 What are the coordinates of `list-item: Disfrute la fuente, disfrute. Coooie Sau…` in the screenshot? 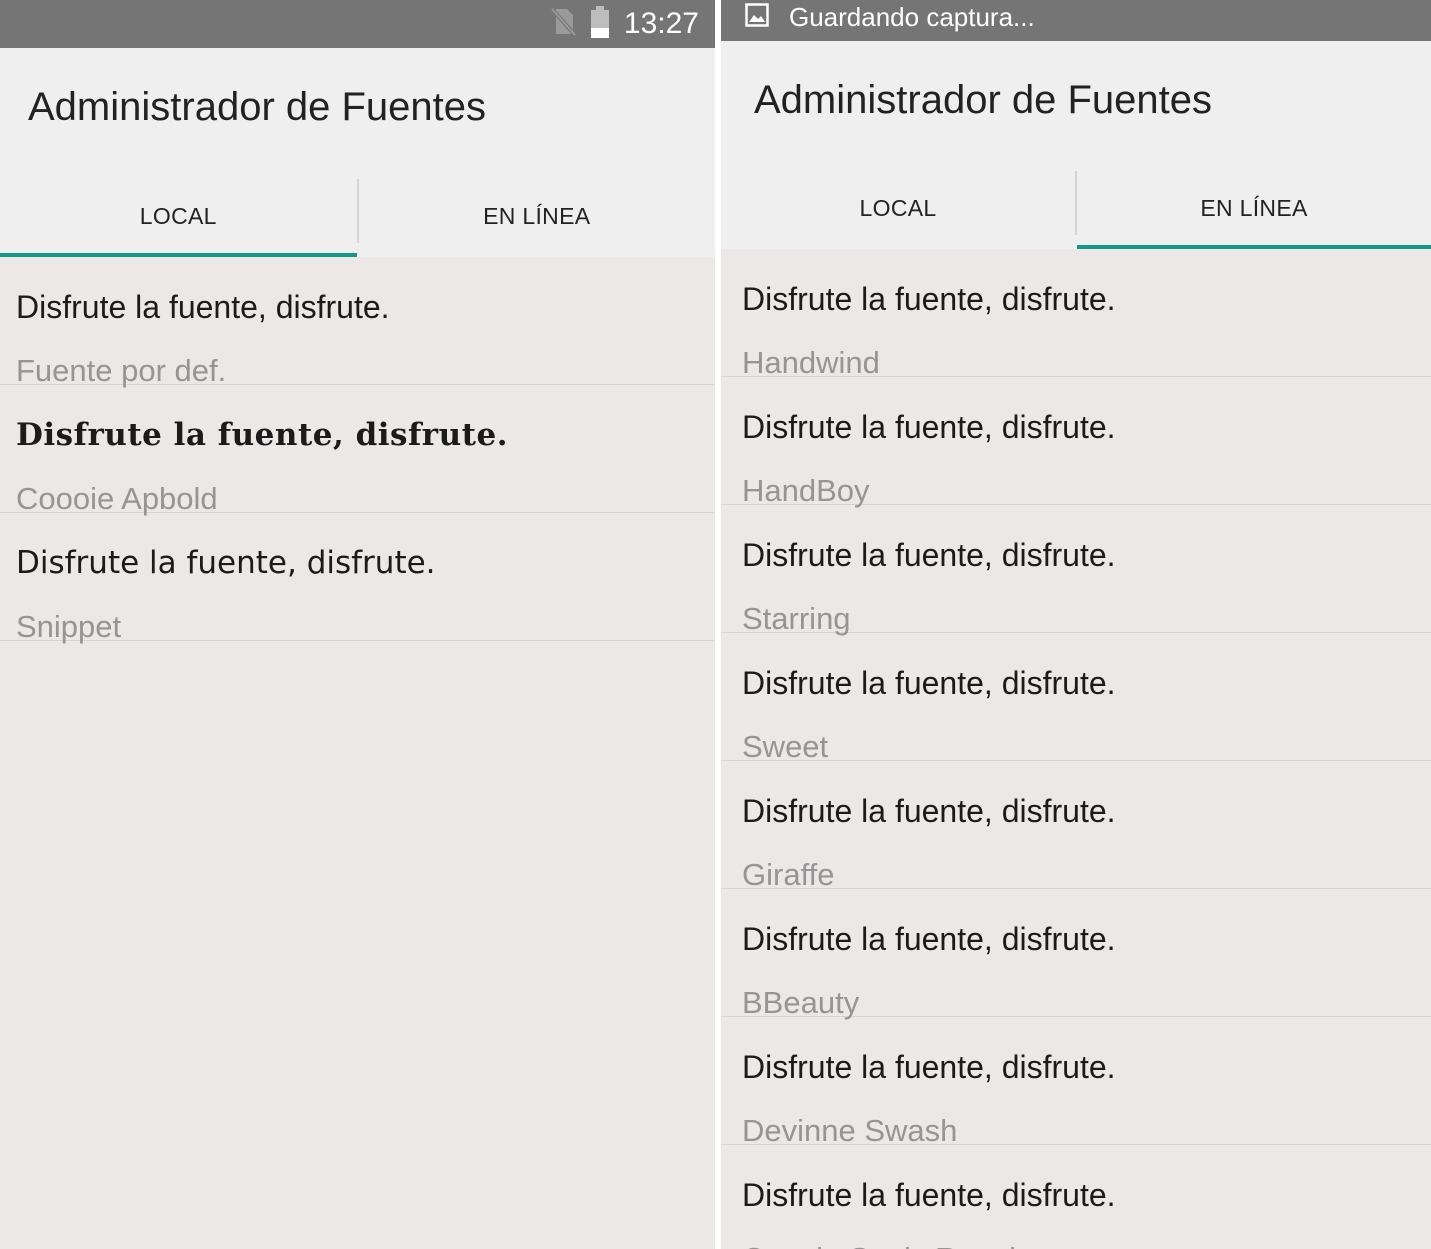 It's located at (1076, 1197).